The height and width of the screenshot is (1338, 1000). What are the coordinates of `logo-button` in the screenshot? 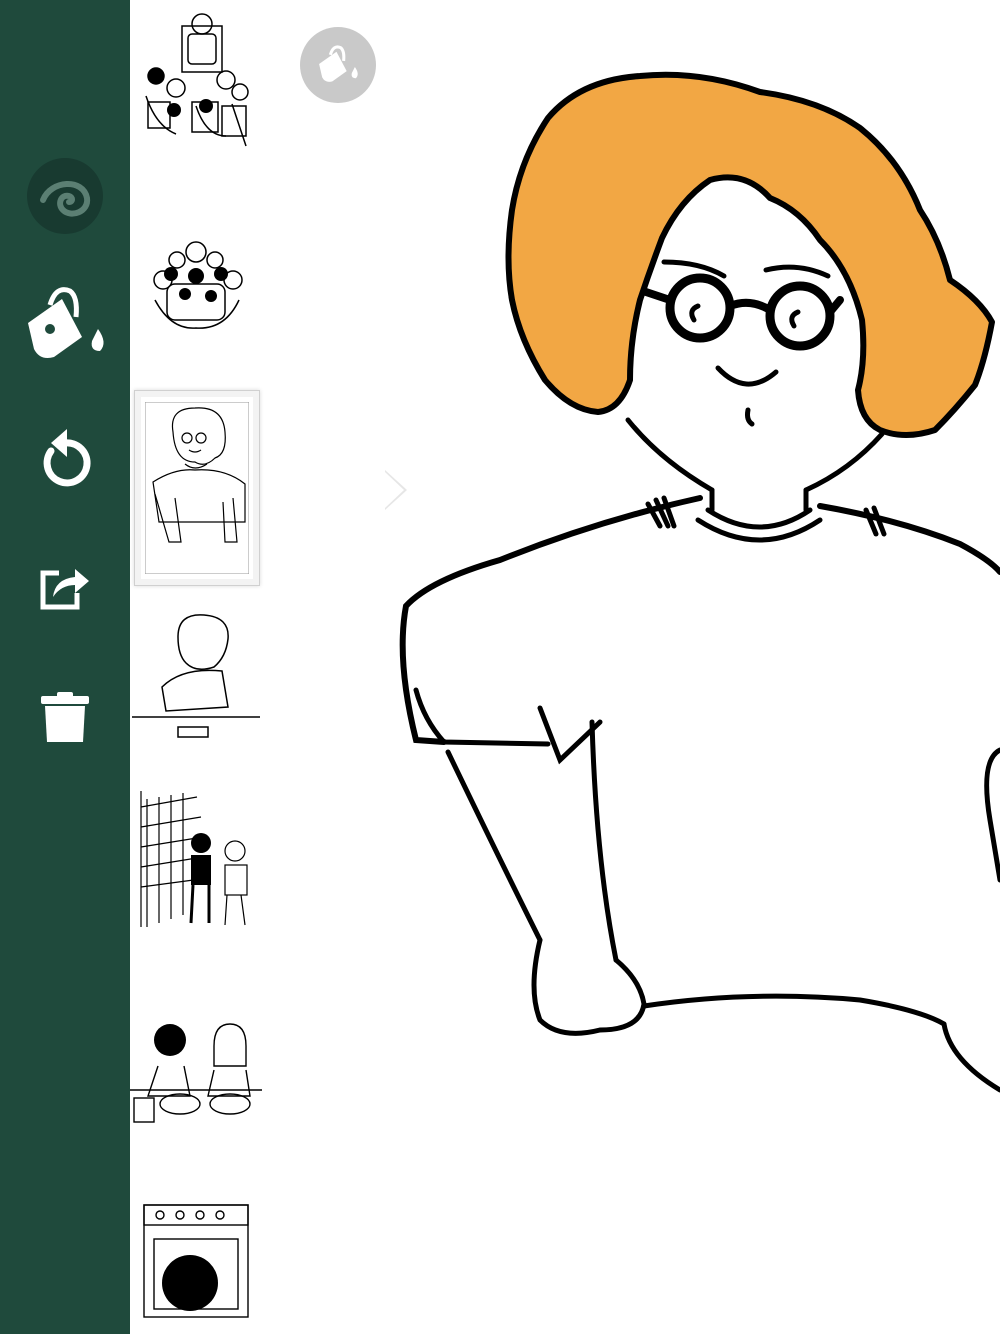 It's located at (65, 196).